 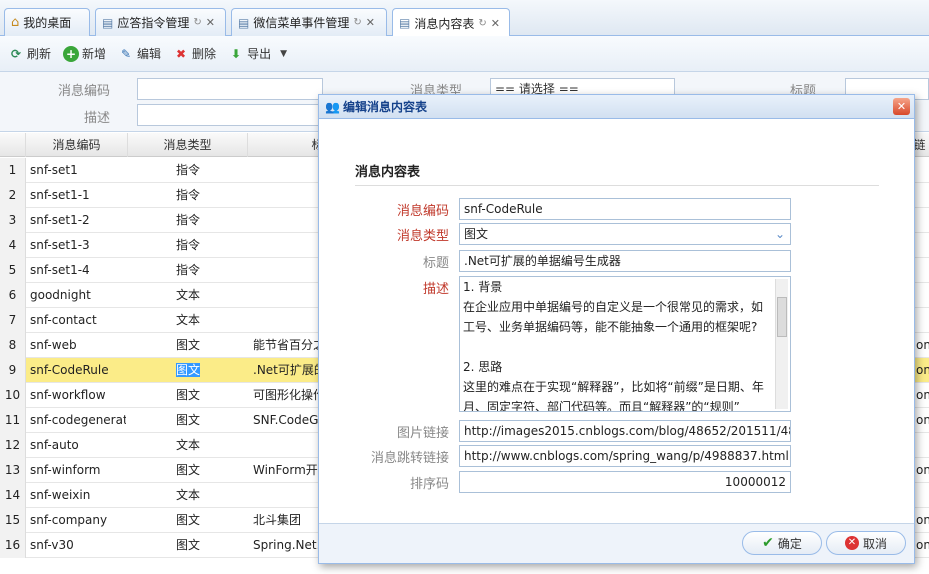 What do you see at coordinates (230, 89) in the screenshot?
I see `search-code-input` at bounding box center [230, 89].